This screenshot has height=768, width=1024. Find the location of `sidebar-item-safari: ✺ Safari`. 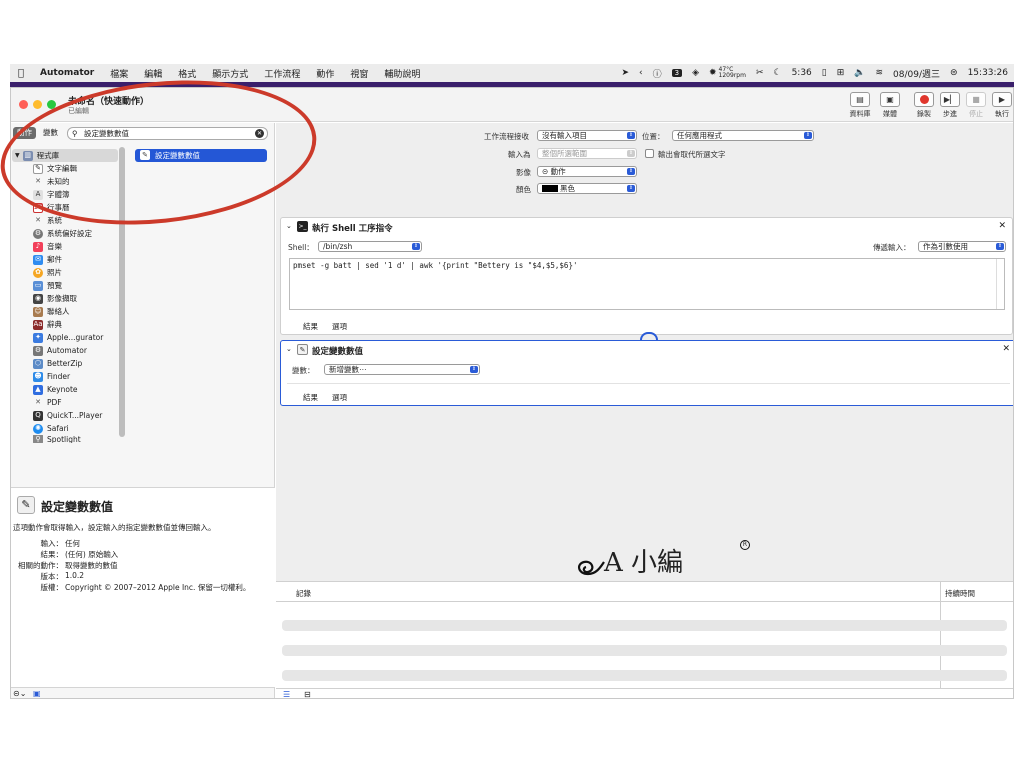

sidebar-item-safari: ✺ Safari is located at coordinates (51, 428).